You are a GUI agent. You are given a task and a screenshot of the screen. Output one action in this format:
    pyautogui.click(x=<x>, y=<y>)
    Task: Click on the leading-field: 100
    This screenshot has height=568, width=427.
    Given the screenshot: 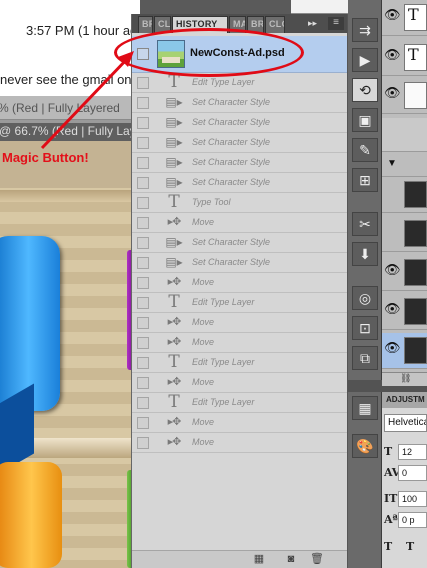 What is the action you would take?
    pyautogui.click(x=412, y=499)
    